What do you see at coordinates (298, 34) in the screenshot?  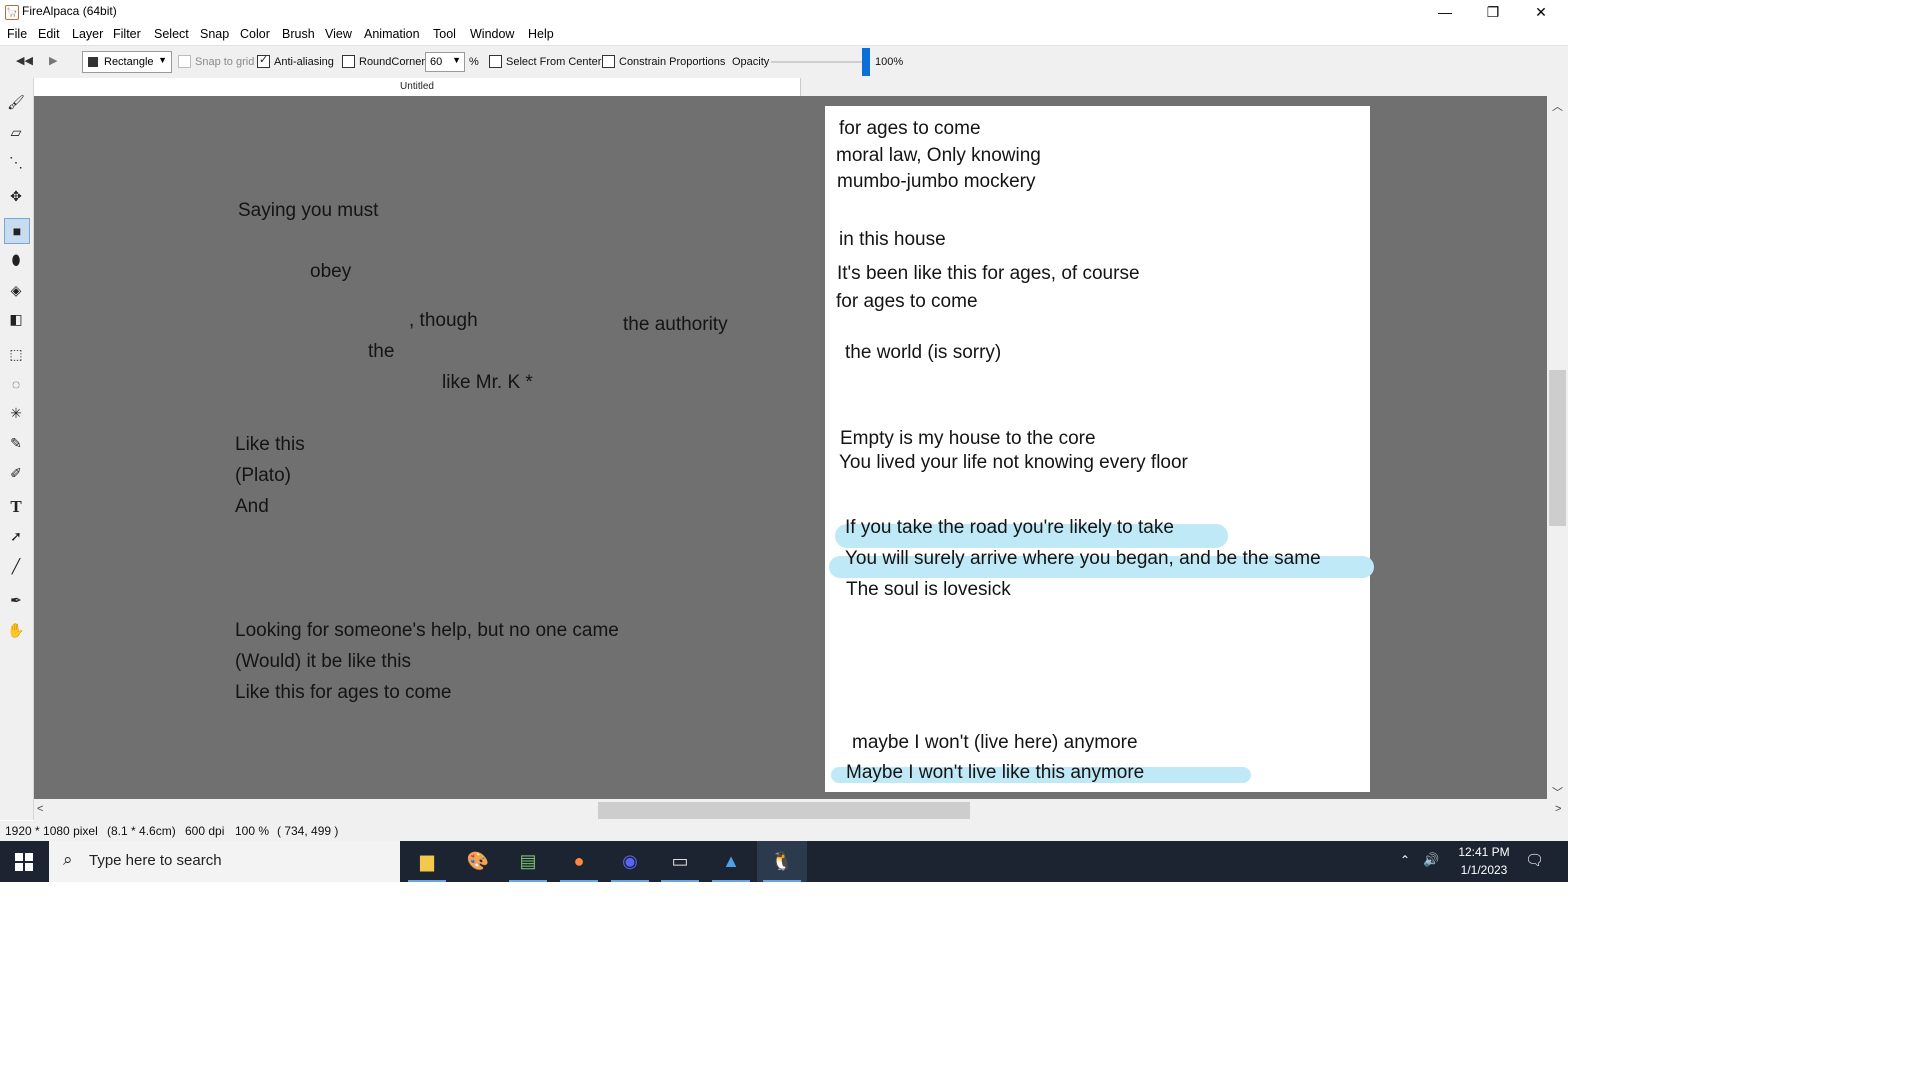 I see `menu-brush: Brush` at bounding box center [298, 34].